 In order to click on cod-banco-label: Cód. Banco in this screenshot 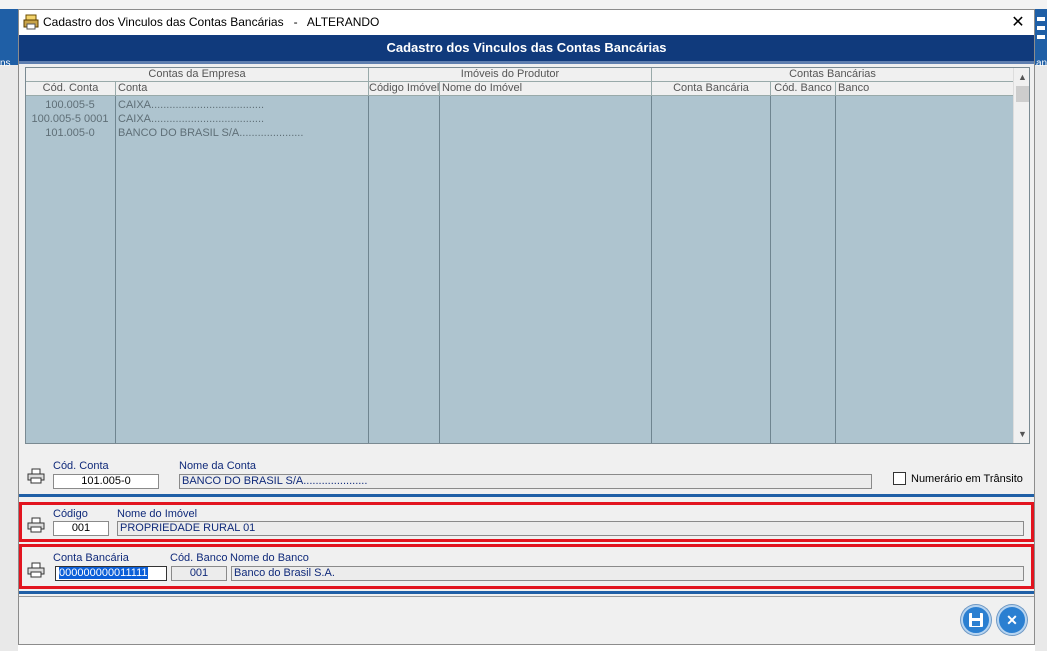, I will do `click(199, 558)`.